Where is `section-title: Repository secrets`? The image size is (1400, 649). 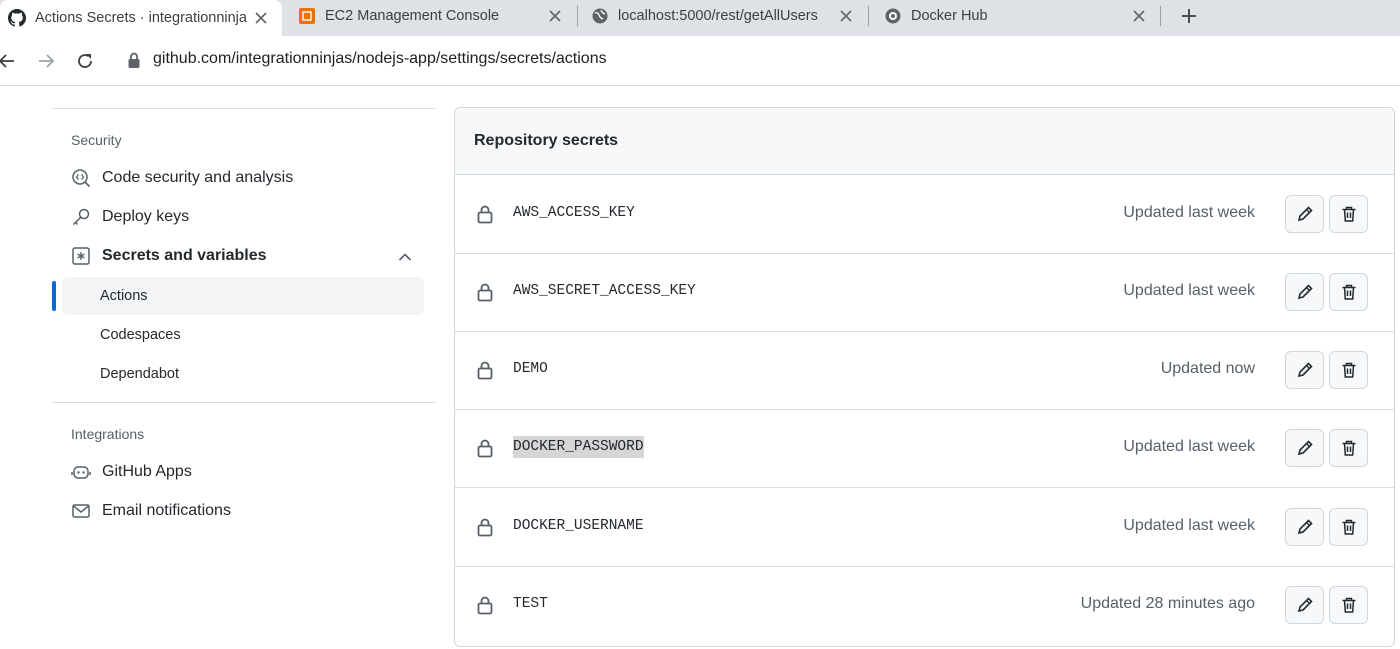 section-title: Repository secrets is located at coordinates (546, 140).